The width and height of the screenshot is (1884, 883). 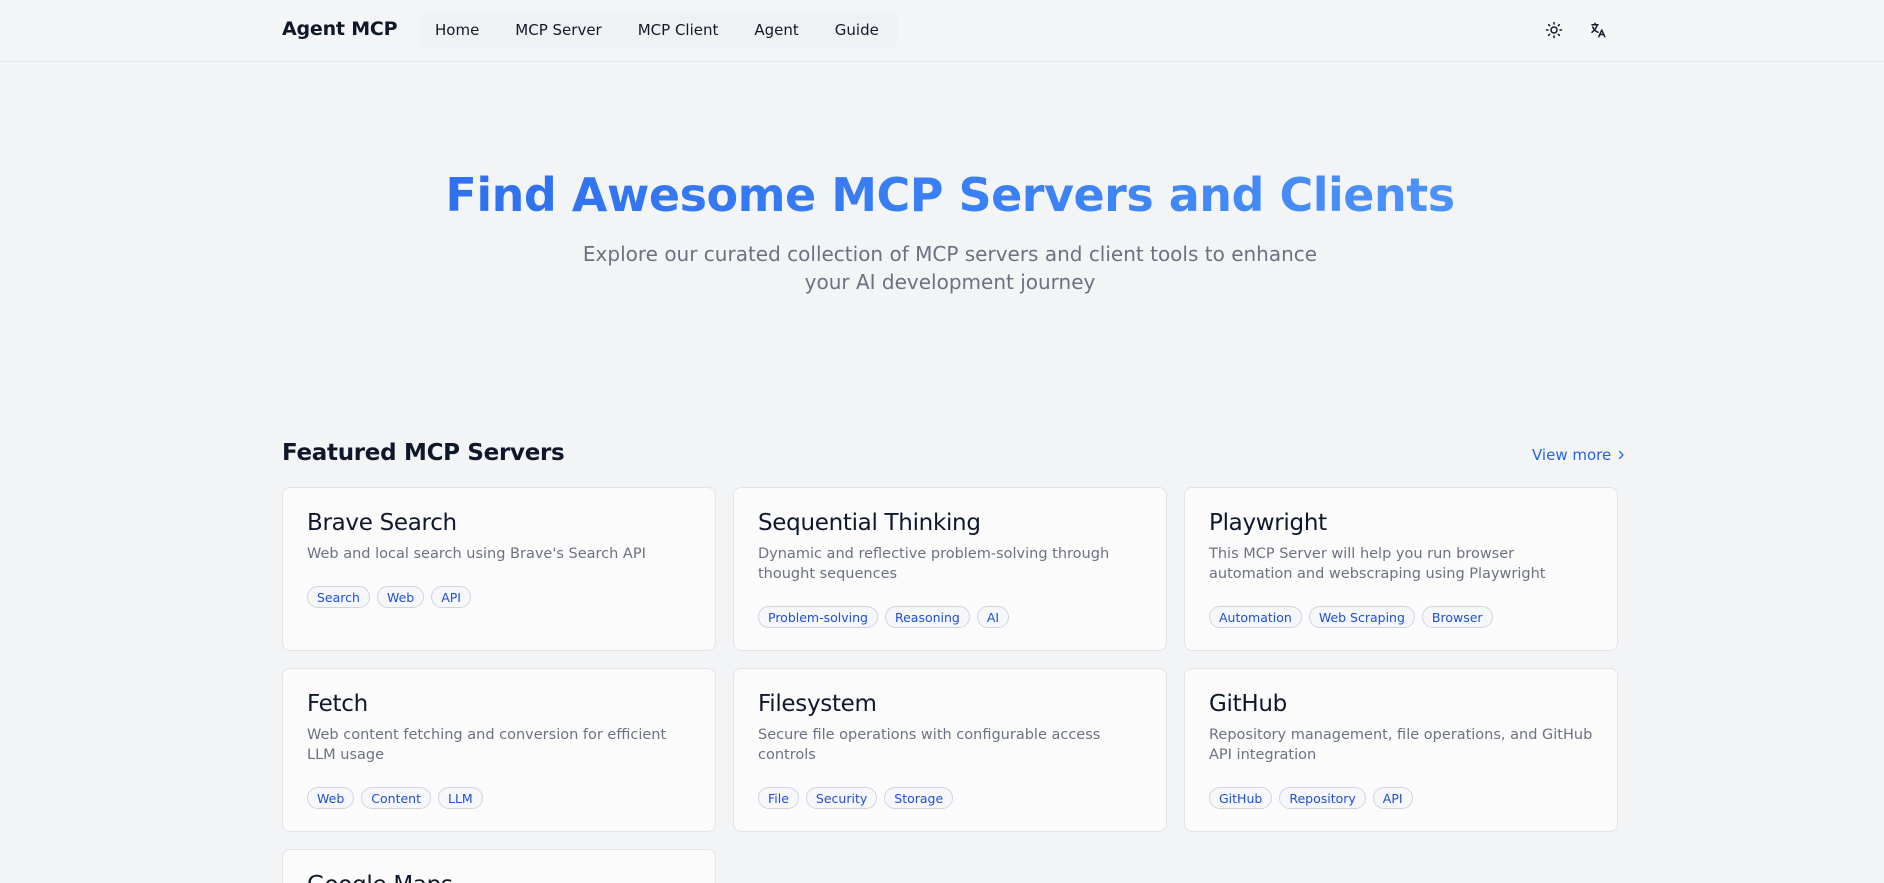 What do you see at coordinates (499, 877) in the screenshot?
I see `card-title: Google Maps` at bounding box center [499, 877].